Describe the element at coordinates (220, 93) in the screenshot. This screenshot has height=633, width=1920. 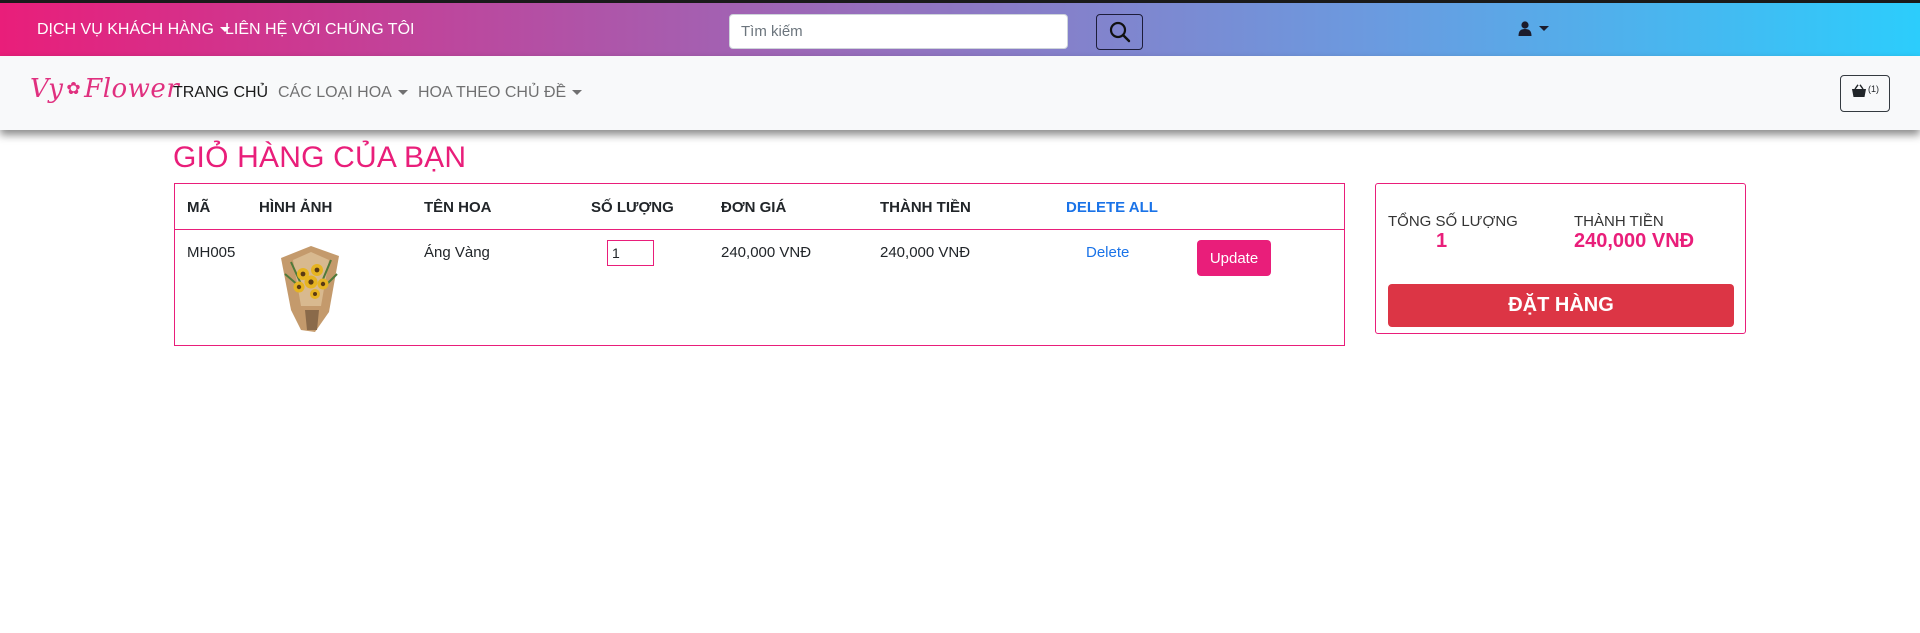
I see `nav-home: TRANG CHỦ` at that location.